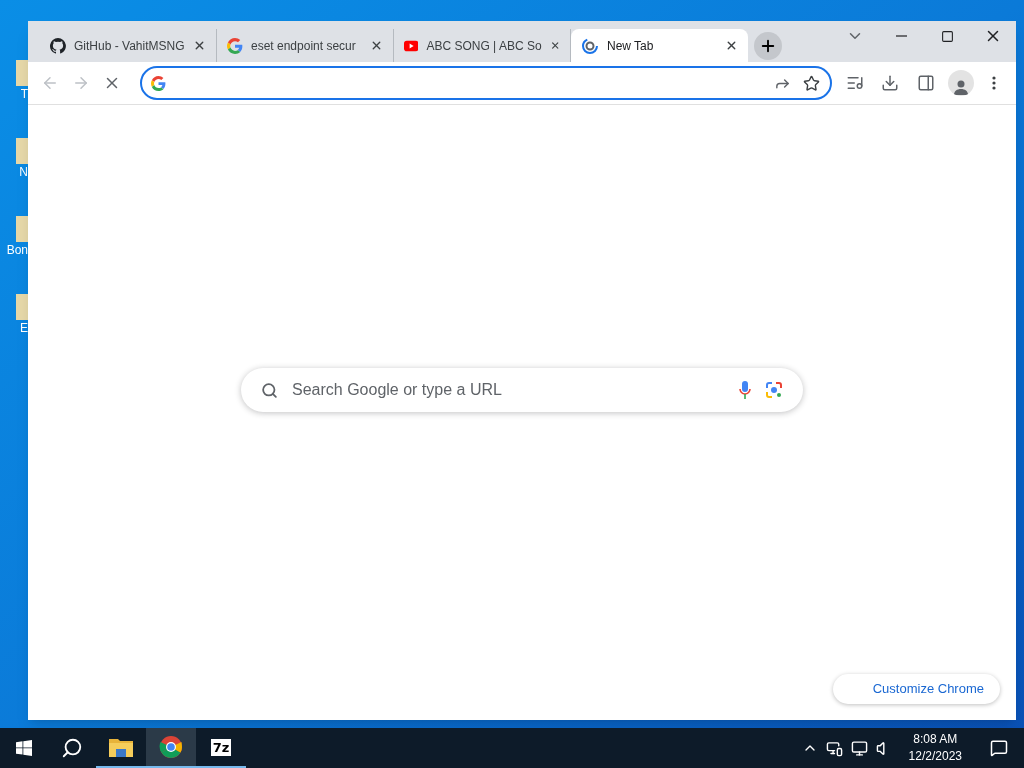  I want to click on search-field: Search Google or type a URL, so click(522, 390).